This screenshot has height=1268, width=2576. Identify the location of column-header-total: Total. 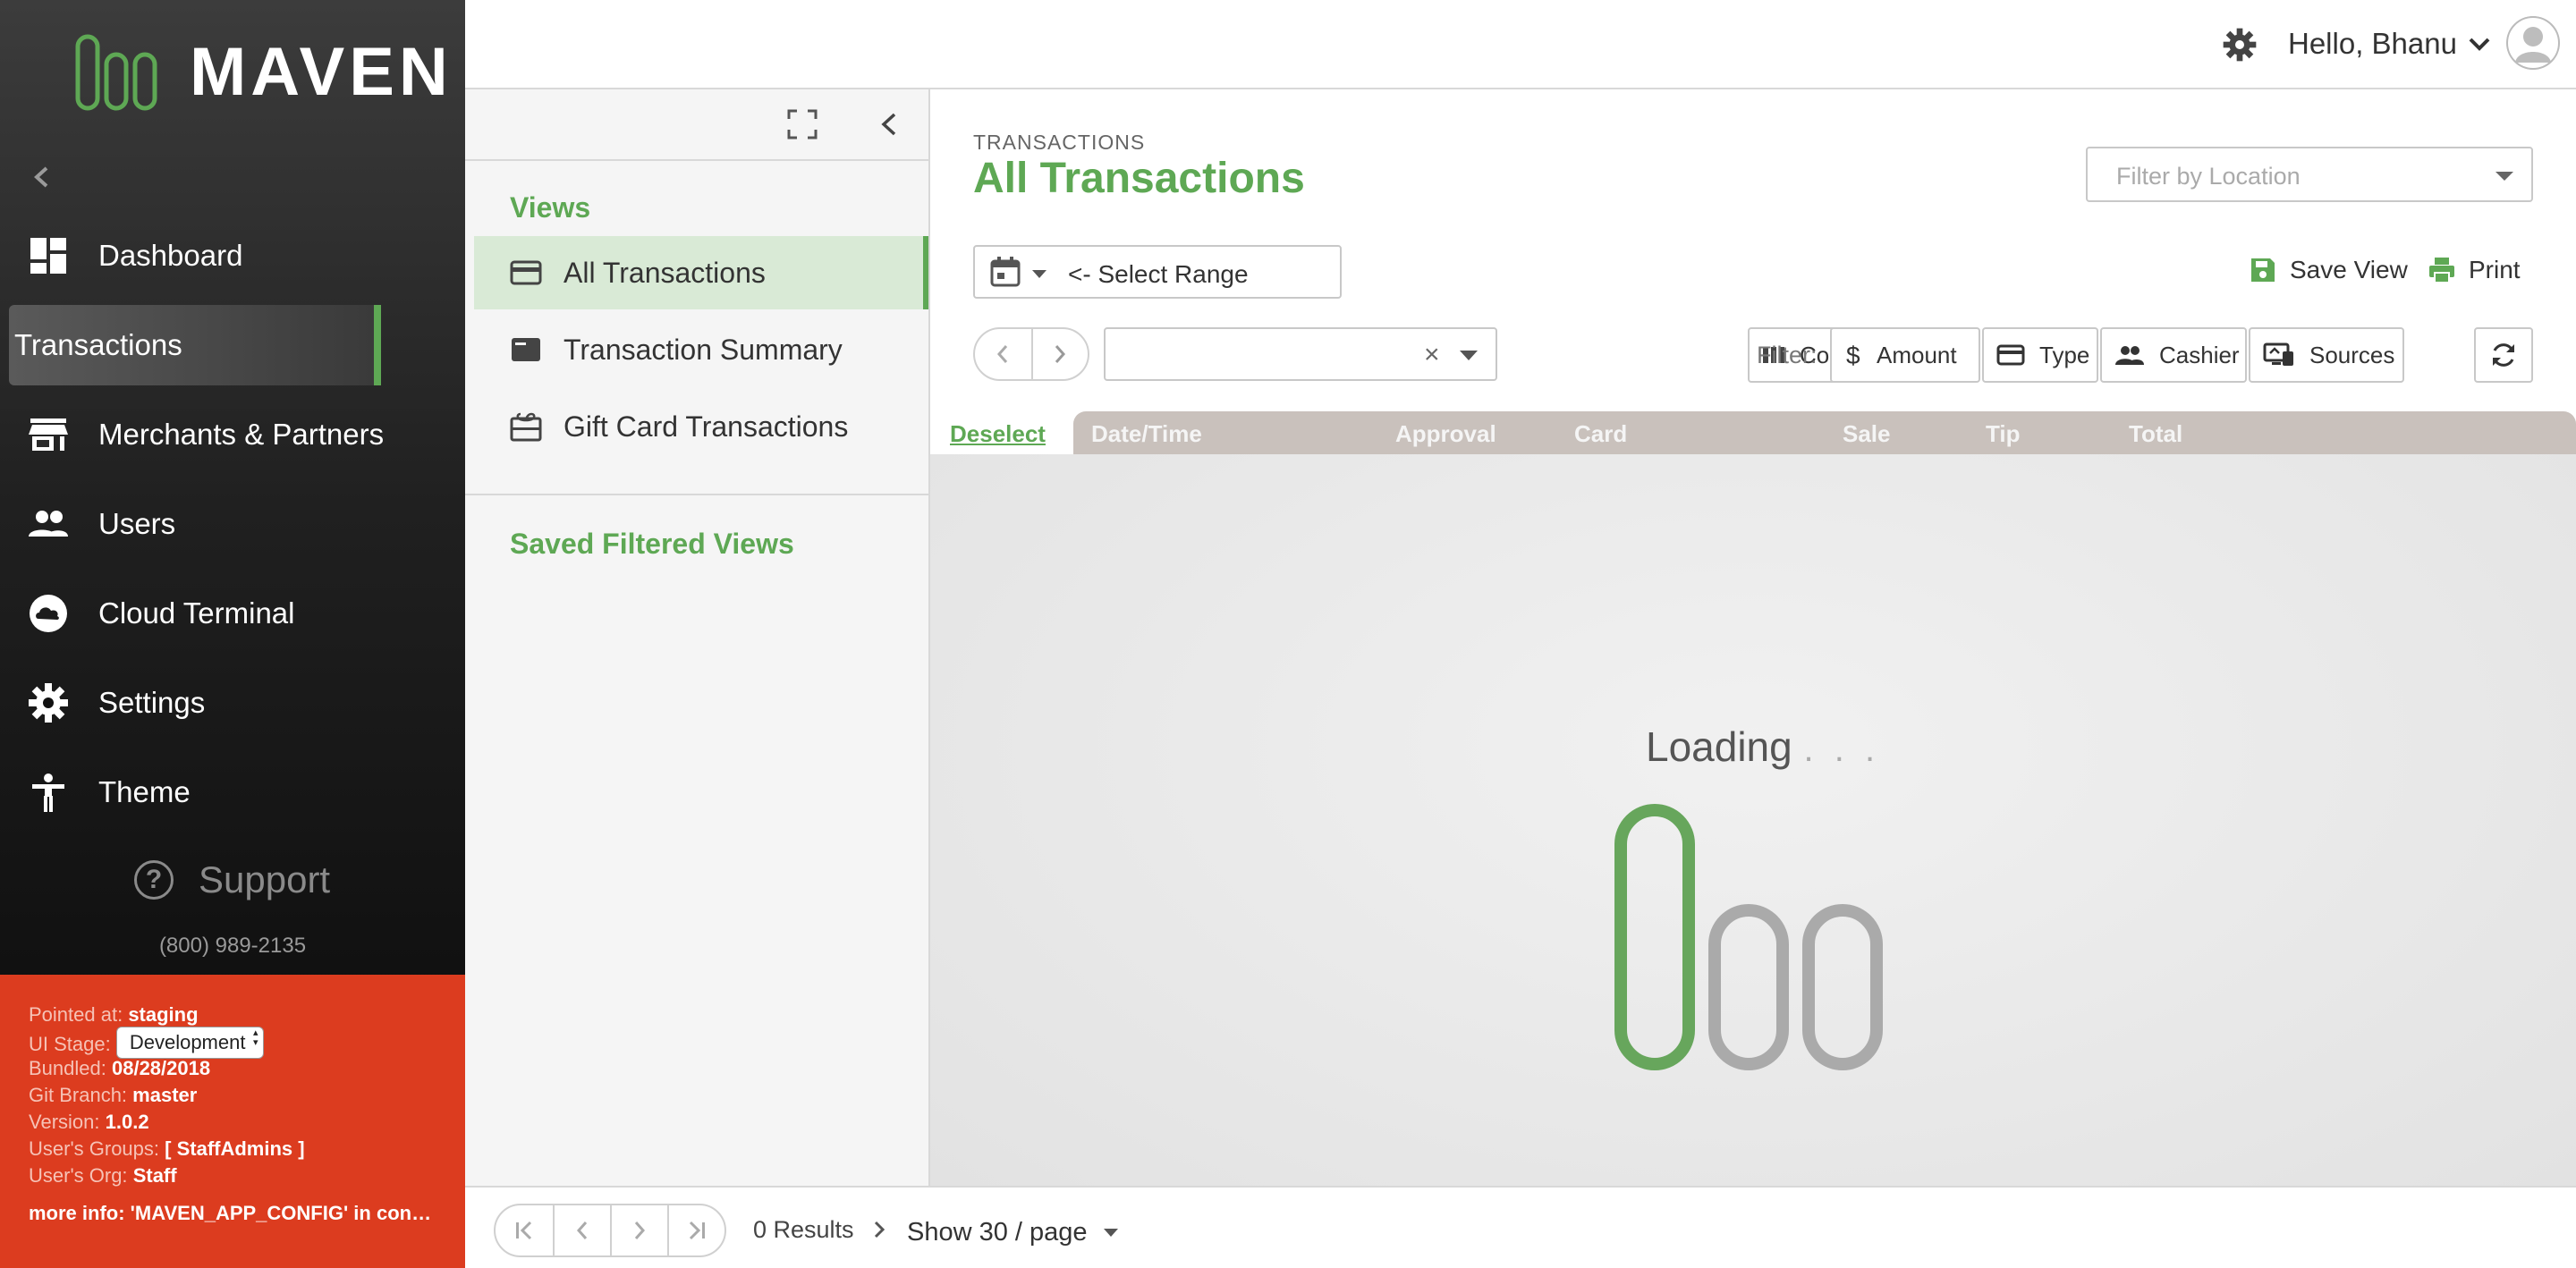
(2155, 434).